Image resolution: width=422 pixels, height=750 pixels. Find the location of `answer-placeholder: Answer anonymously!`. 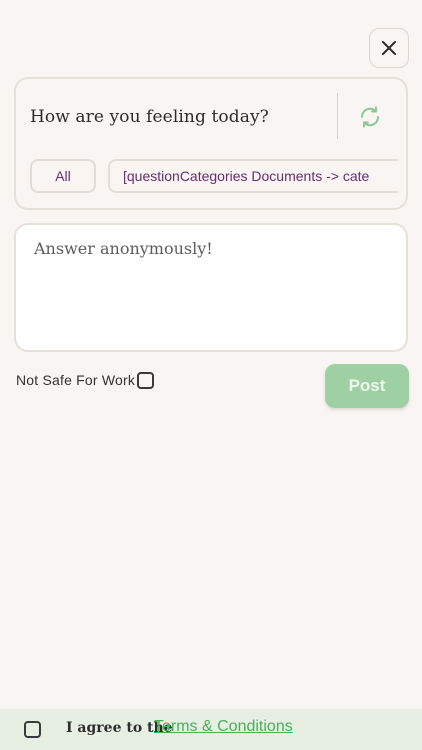

answer-placeholder: Answer anonymously! is located at coordinates (123, 248).